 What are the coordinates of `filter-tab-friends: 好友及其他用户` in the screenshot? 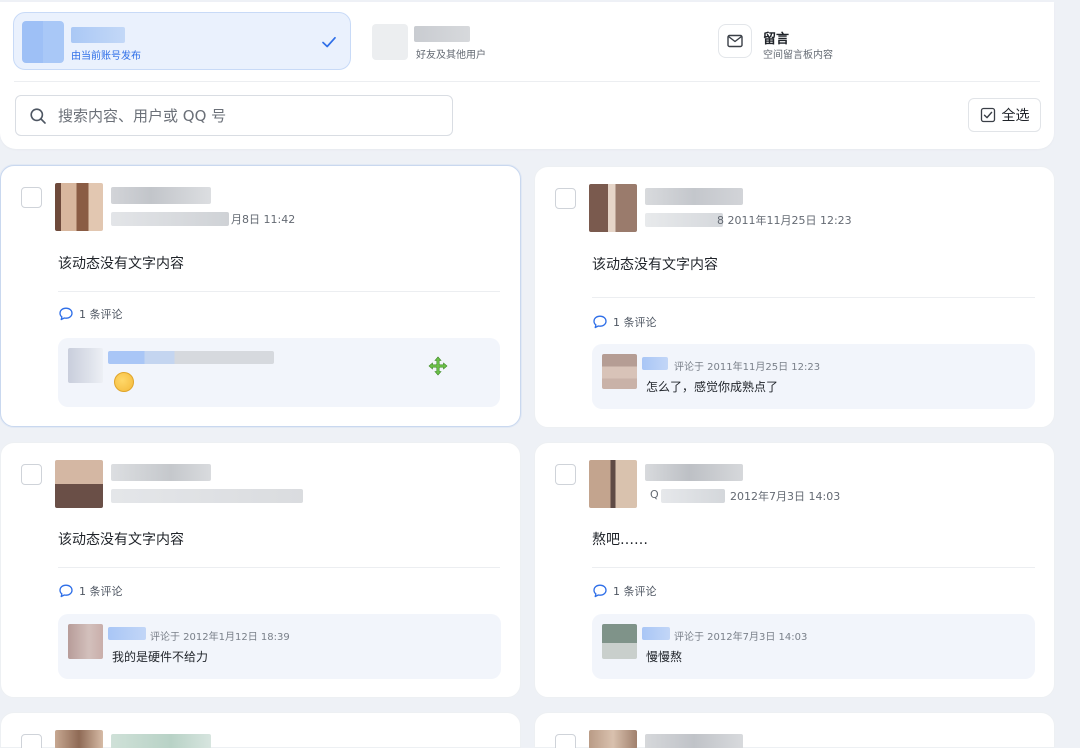 It's located at (520, 41).